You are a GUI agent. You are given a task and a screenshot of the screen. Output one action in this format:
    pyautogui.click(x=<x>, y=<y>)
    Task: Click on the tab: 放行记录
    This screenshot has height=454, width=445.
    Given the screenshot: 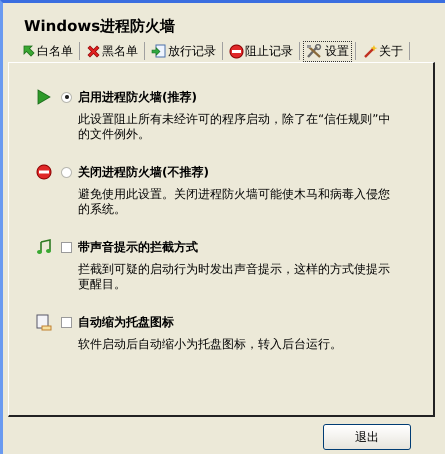 What is the action you would take?
    pyautogui.click(x=183, y=51)
    